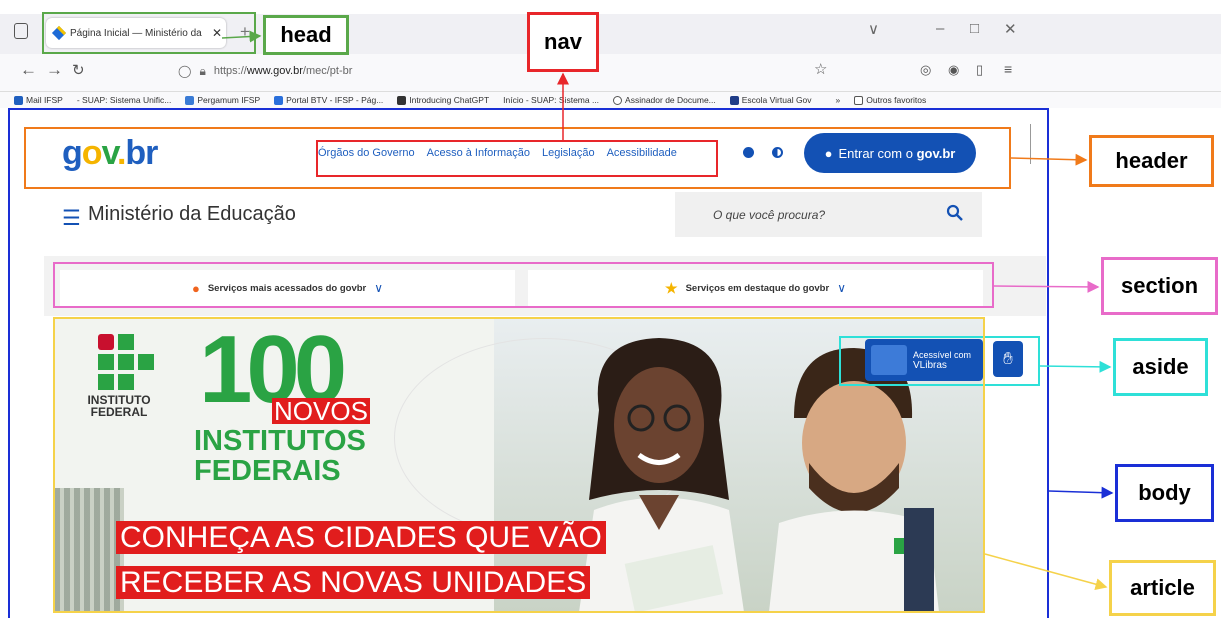  I want to click on nav-annotation-label: nav, so click(563, 42).